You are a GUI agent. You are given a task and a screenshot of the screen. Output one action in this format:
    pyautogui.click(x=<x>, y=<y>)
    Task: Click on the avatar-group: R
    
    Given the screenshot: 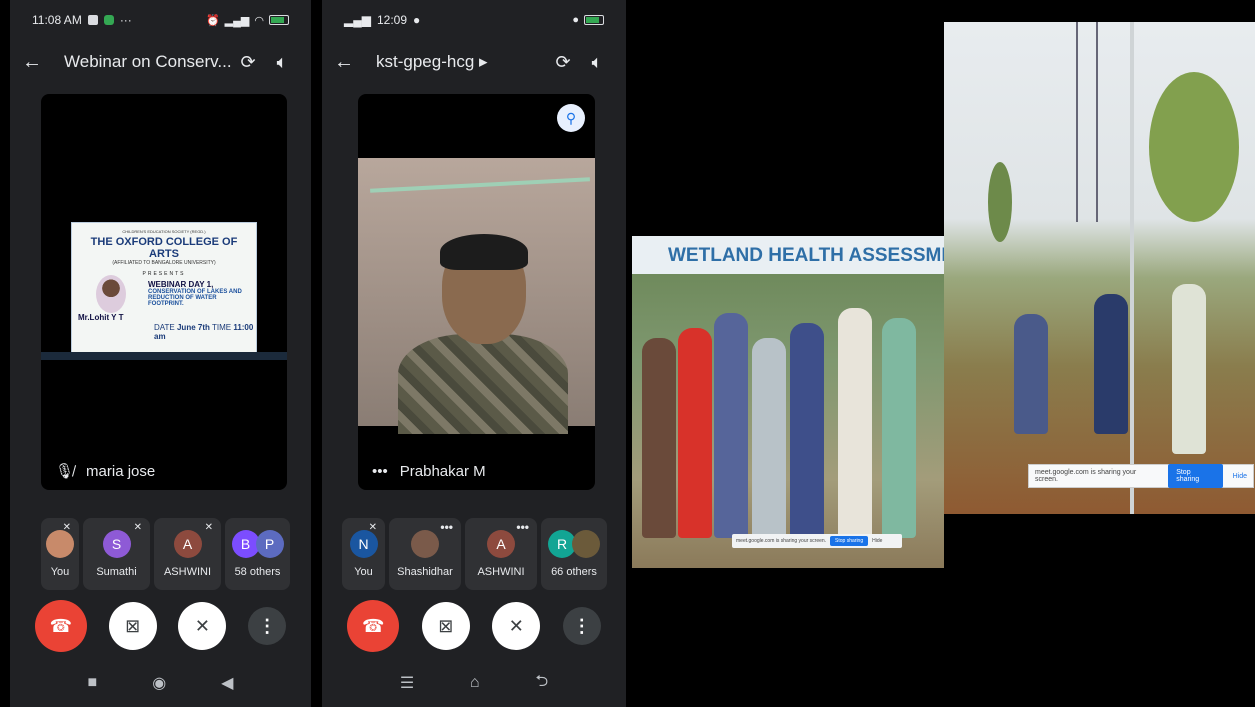 What is the action you would take?
    pyautogui.click(x=574, y=544)
    